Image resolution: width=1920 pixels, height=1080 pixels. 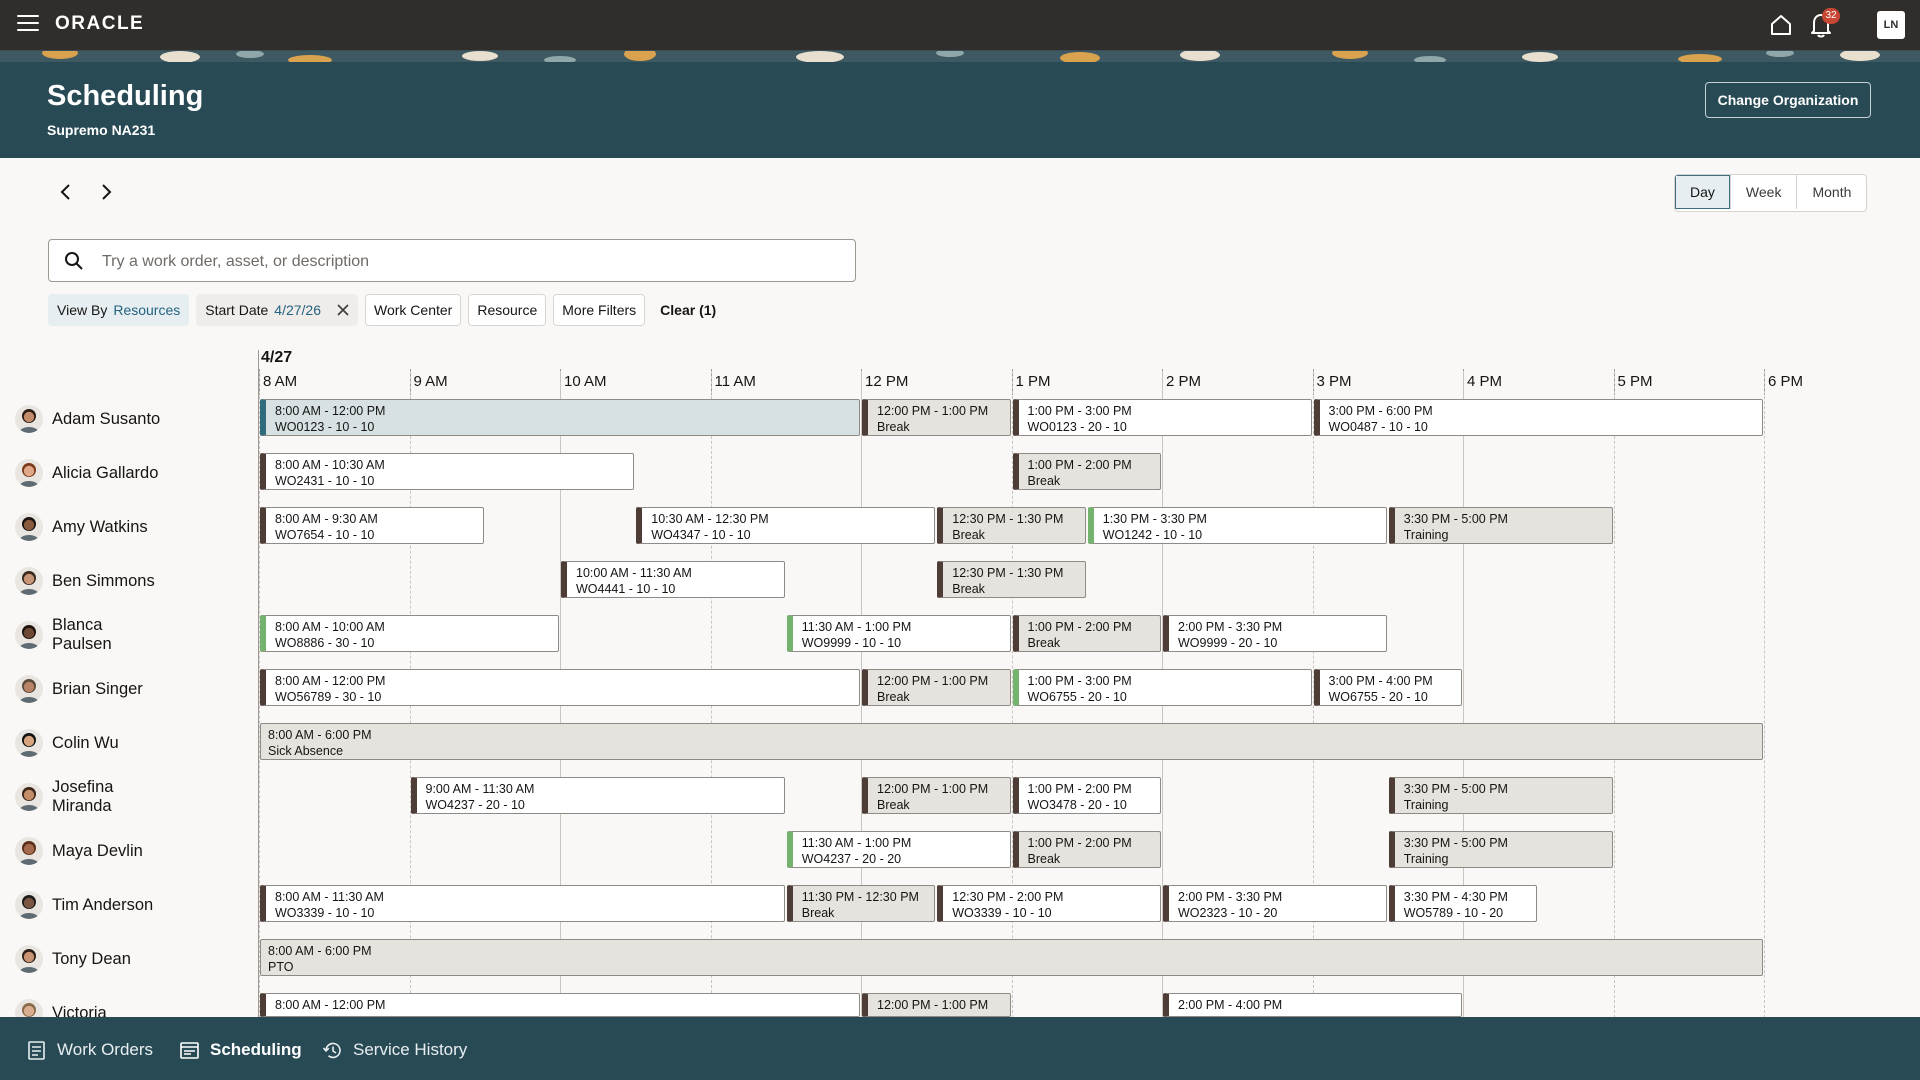 What do you see at coordinates (66, 192) in the screenshot?
I see `chevron-left-icon` at bounding box center [66, 192].